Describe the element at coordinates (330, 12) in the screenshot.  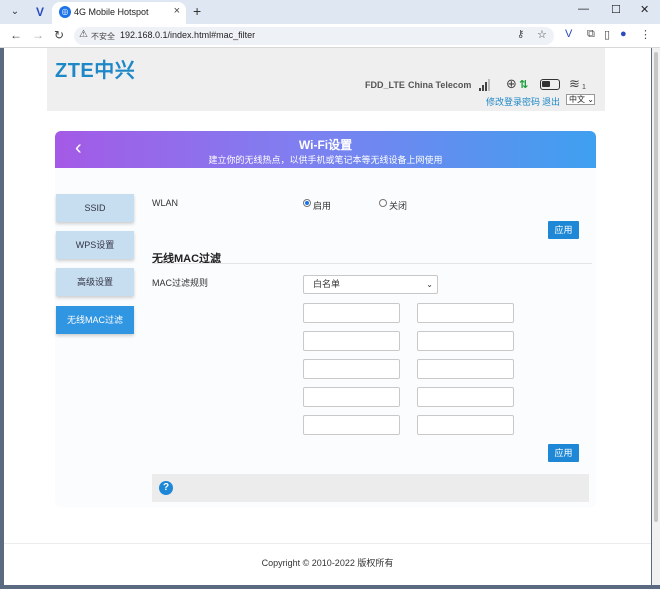
I see `browser-tabstrip: ⌄ V ◎ 4G Mobile Hotspot × + — ☐ ✕` at that location.